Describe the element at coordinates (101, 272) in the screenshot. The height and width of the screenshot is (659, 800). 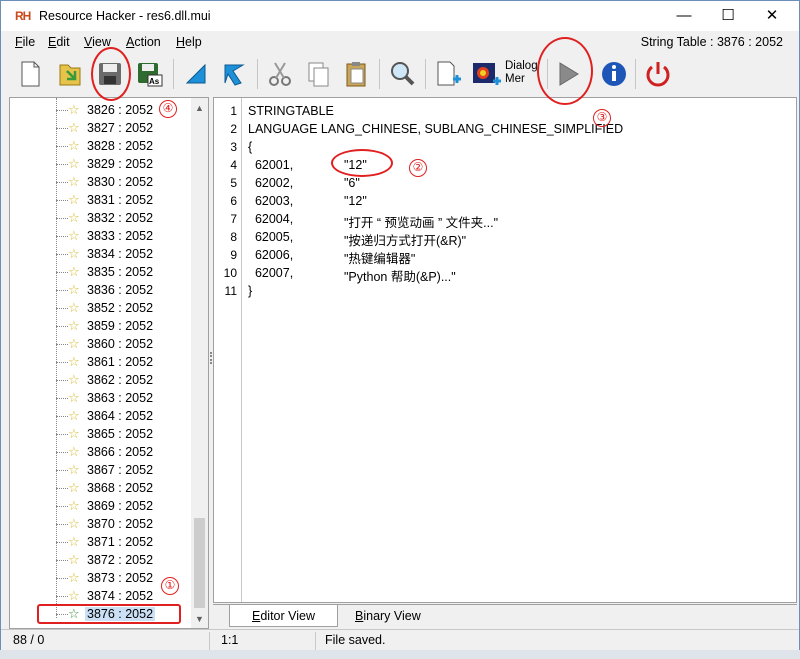
I see `tree-item: ☆ 3835 : 2052` at that location.